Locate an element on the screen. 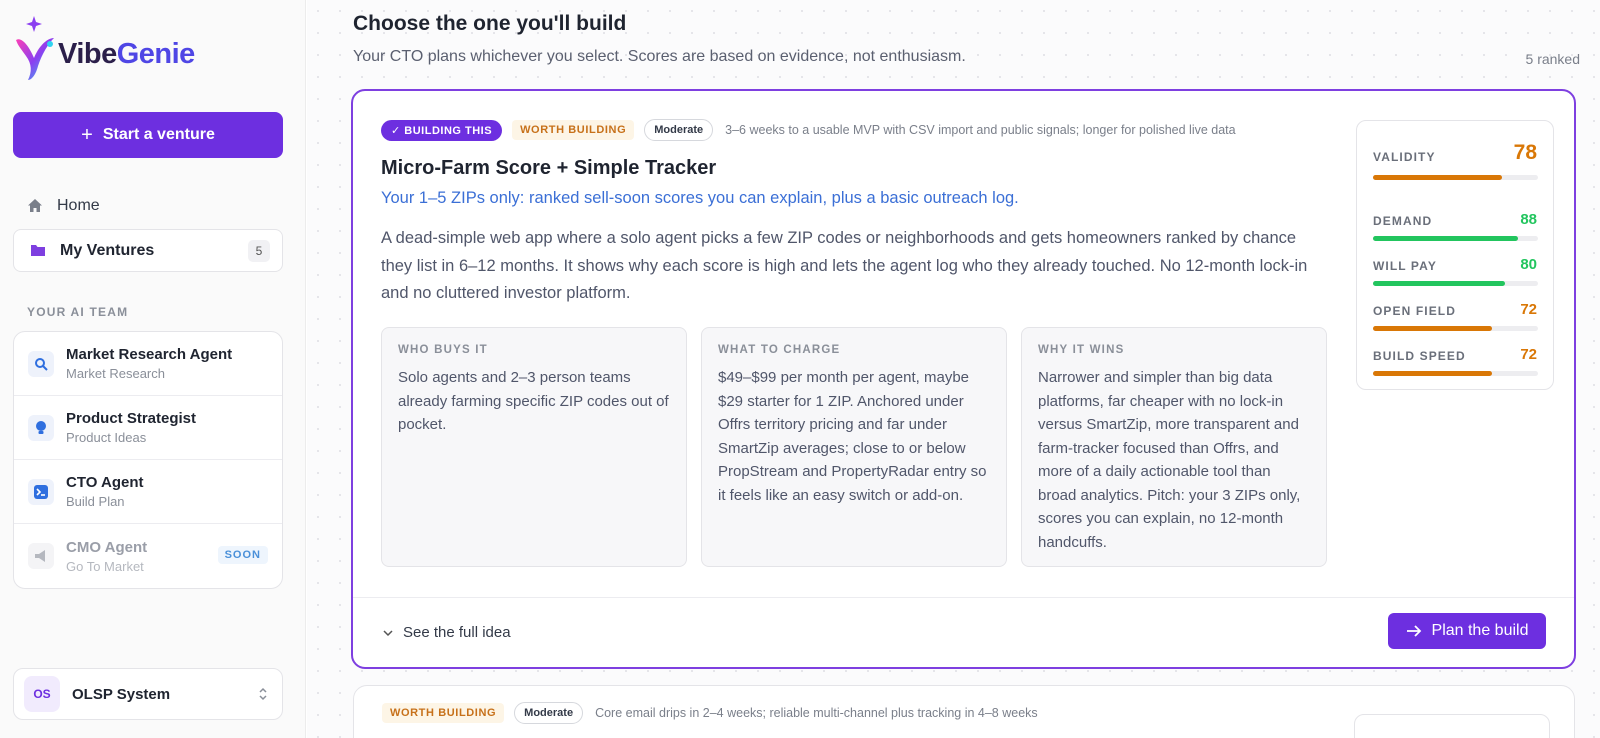 This screenshot has width=1600, height=738. nav-my-ventures: My Ventures 5 is located at coordinates (148, 250).